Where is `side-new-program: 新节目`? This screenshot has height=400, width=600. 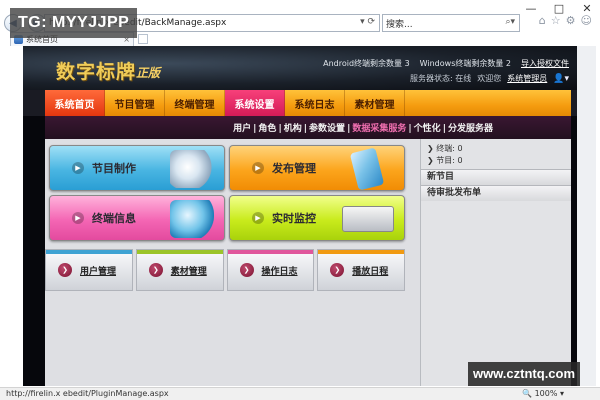 side-new-program: 新节目 is located at coordinates (496, 177).